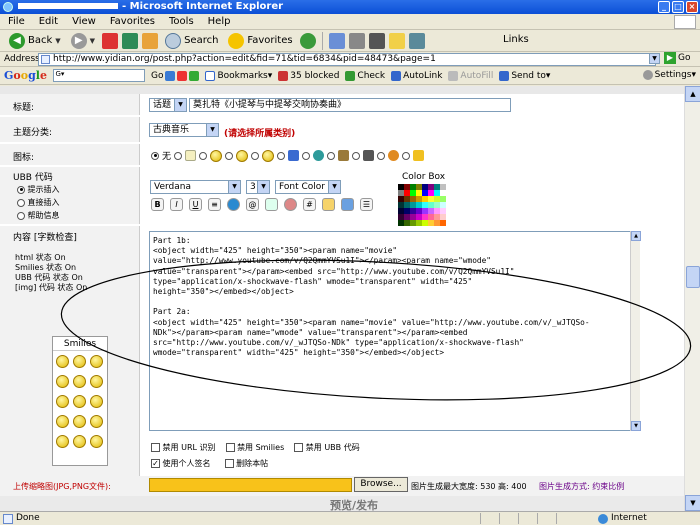  Describe the element at coordinates (55, 238) in the screenshot. I see `word-count-link: [字数检查]` at that location.